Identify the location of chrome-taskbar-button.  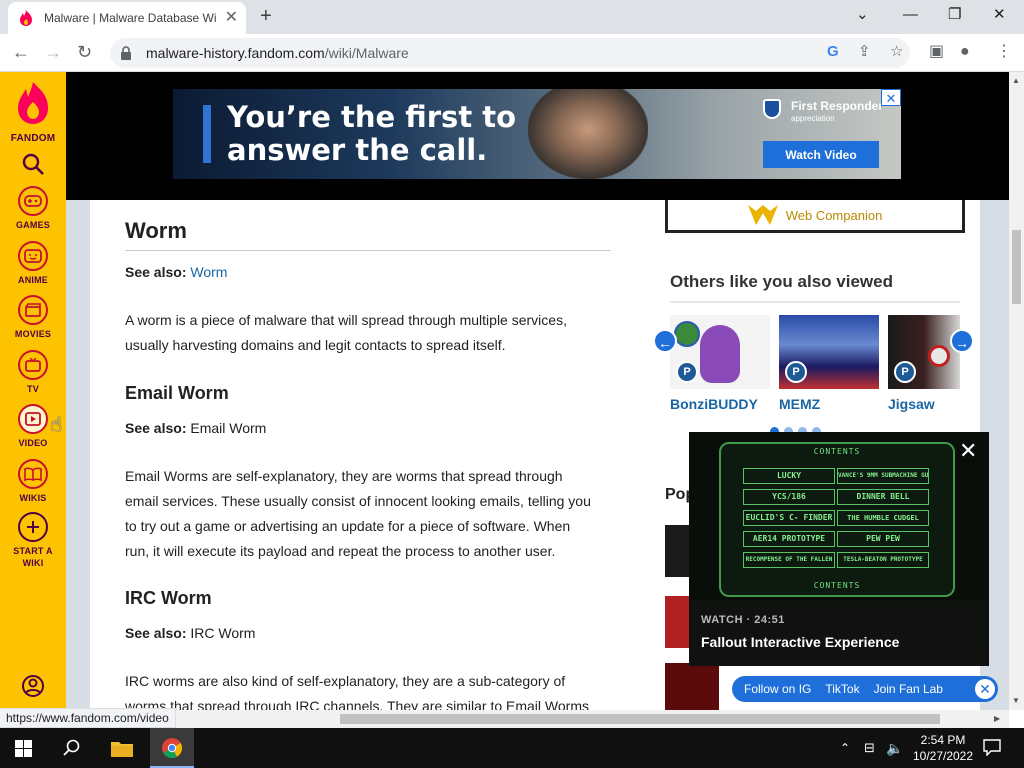
(172, 748).